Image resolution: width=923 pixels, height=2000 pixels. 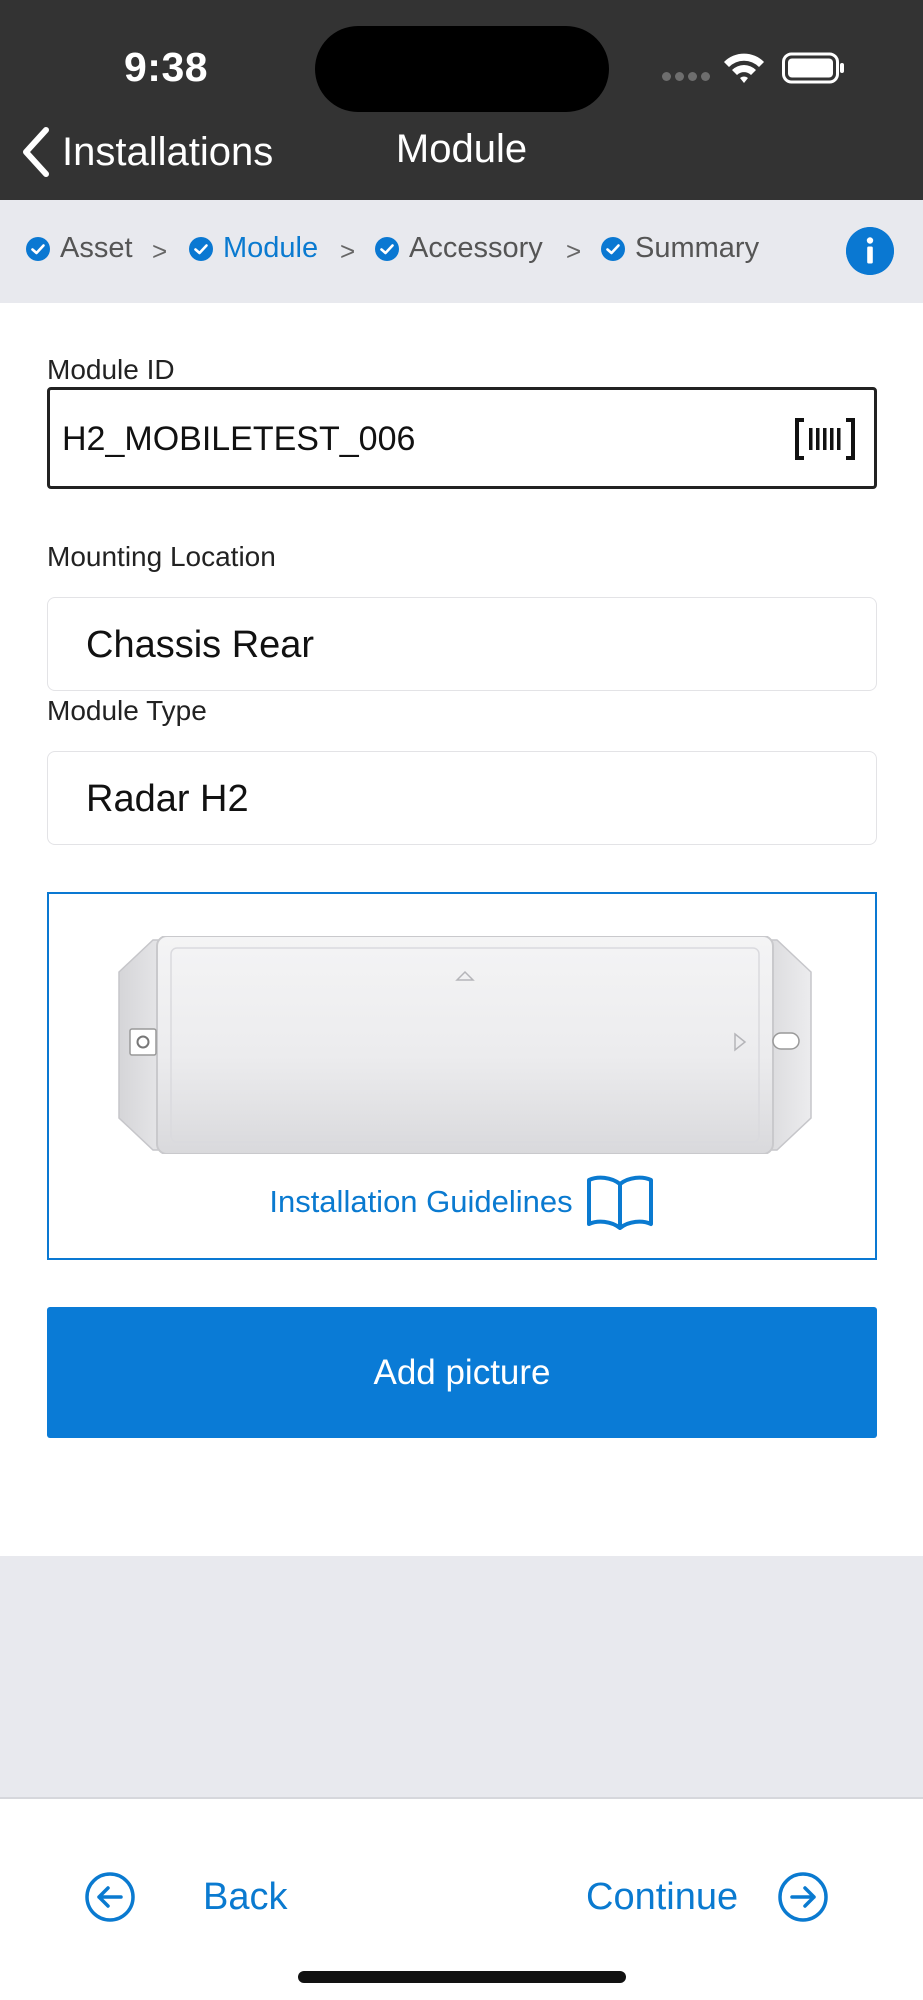 I want to click on radar-module-image, so click(x=465, y=1045).